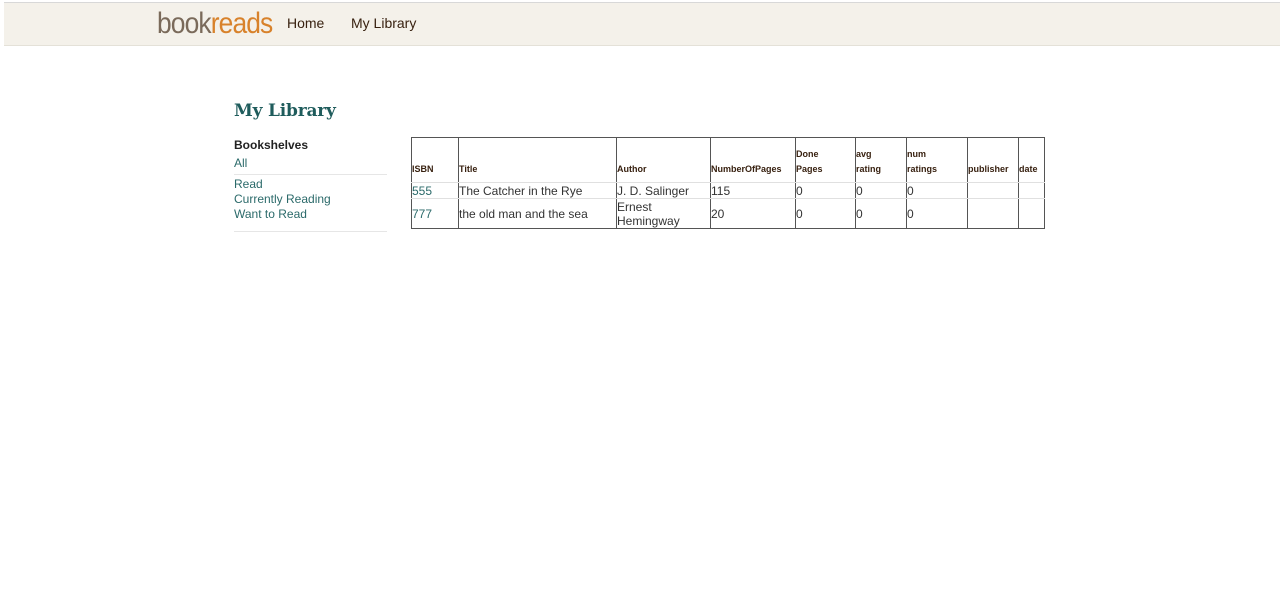 This screenshot has height=608, width=1280. I want to click on shelf-link-read: Read, so click(310, 184).